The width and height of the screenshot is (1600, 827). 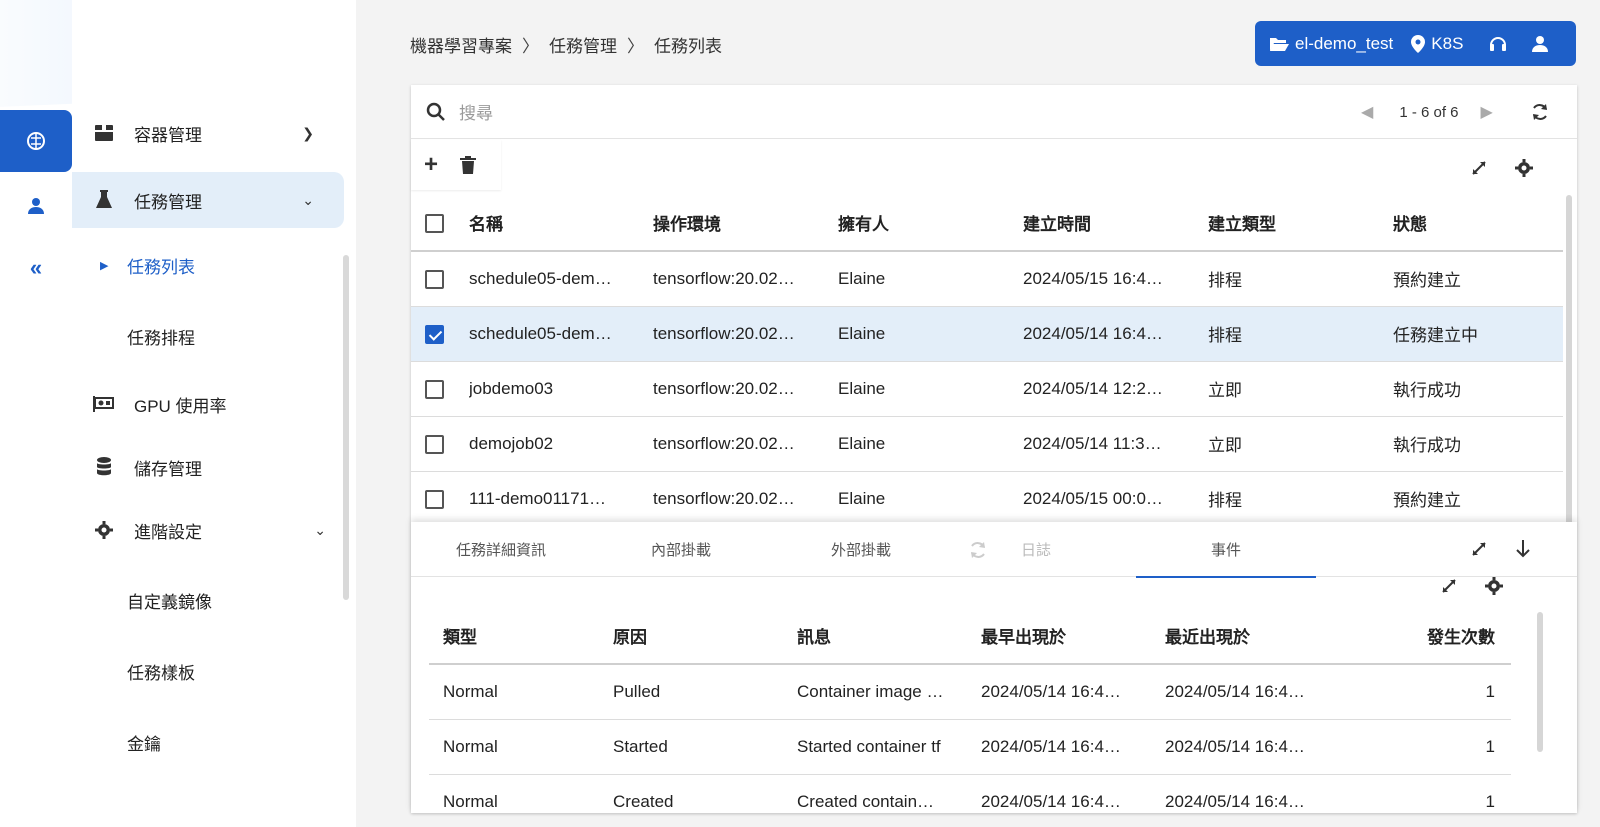 What do you see at coordinates (434, 223) in the screenshot?
I see `select-all-checkbox` at bounding box center [434, 223].